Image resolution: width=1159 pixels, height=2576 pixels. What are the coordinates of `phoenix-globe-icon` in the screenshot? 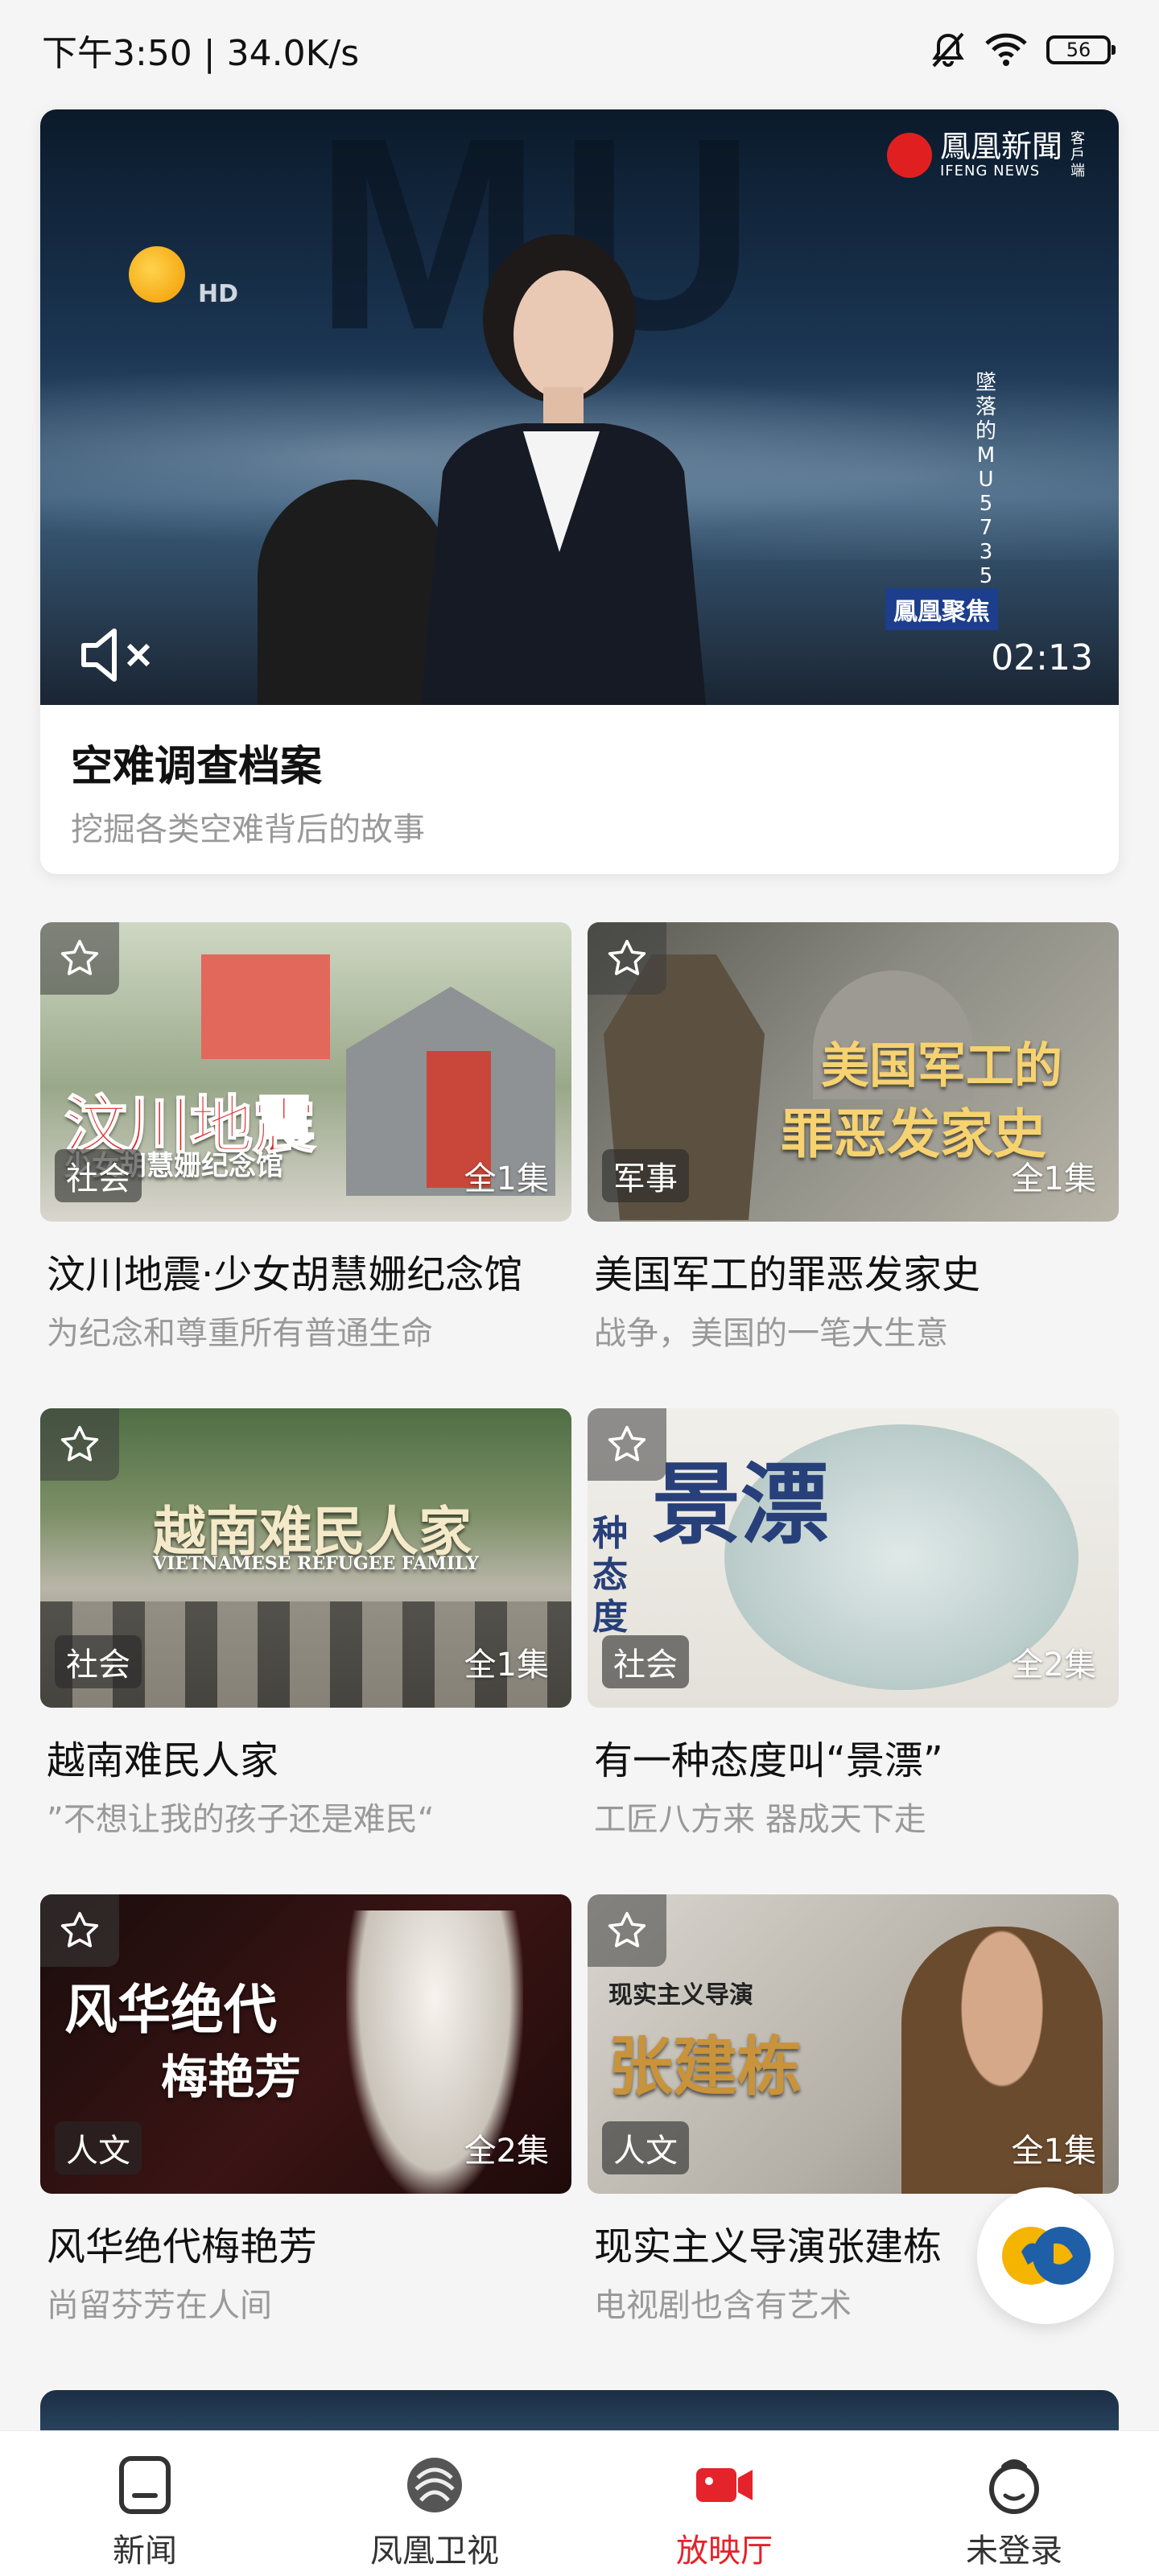 It's located at (1046, 2256).